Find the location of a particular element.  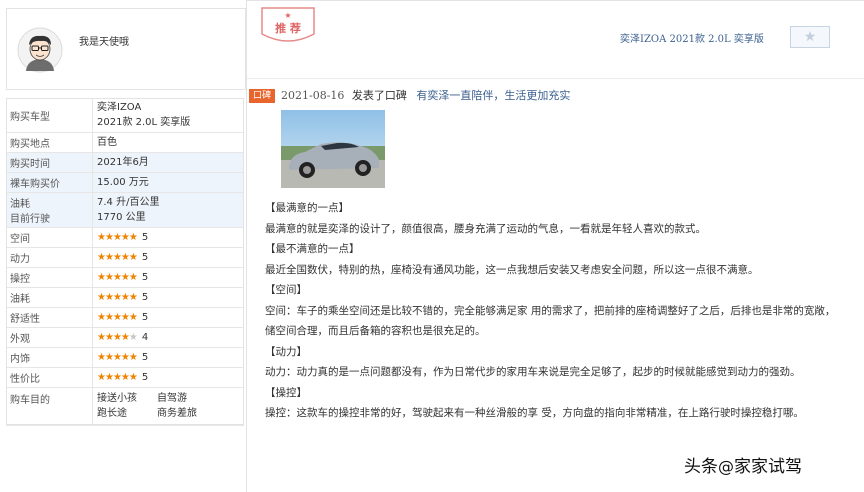

watermark-name: 家家试驾 is located at coordinates (768, 467).